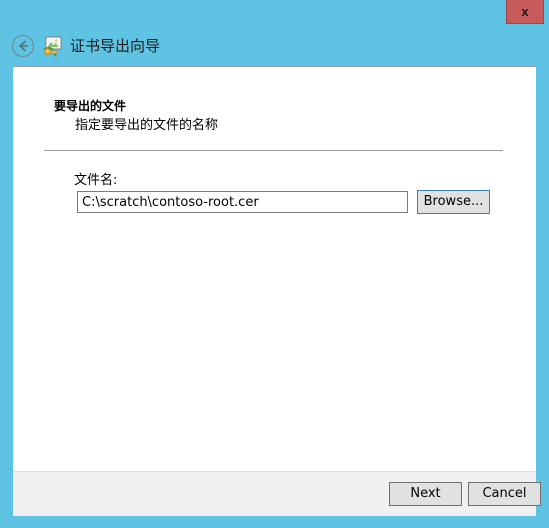 The image size is (549, 528). What do you see at coordinates (277, 493) in the screenshot?
I see `wizard-footer: Next Cancel` at bounding box center [277, 493].